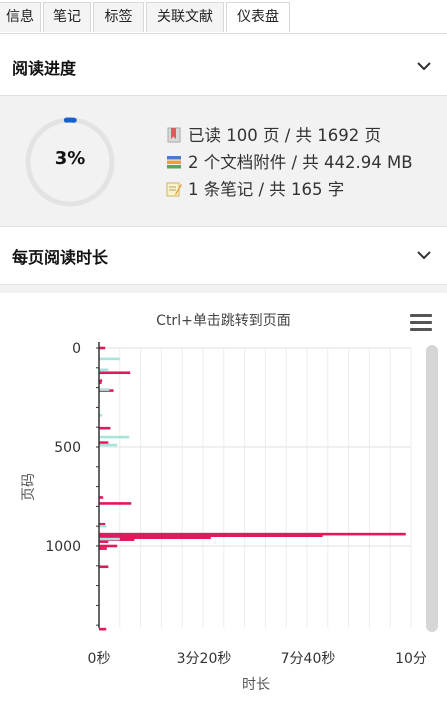 The width and height of the screenshot is (447, 702). Describe the element at coordinates (70, 158) in the screenshot. I see `progress-percent: 3%` at that location.